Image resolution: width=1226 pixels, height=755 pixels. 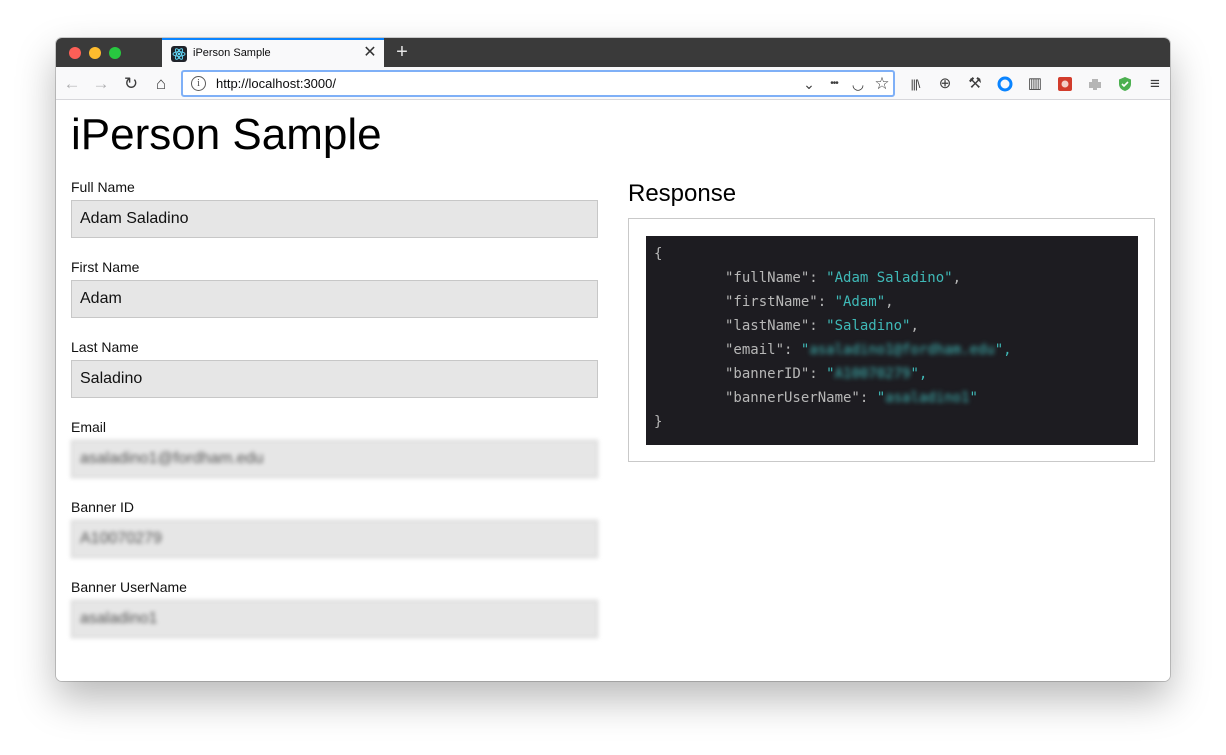 I want to click on field-label: Banner UserName, so click(x=129, y=587).